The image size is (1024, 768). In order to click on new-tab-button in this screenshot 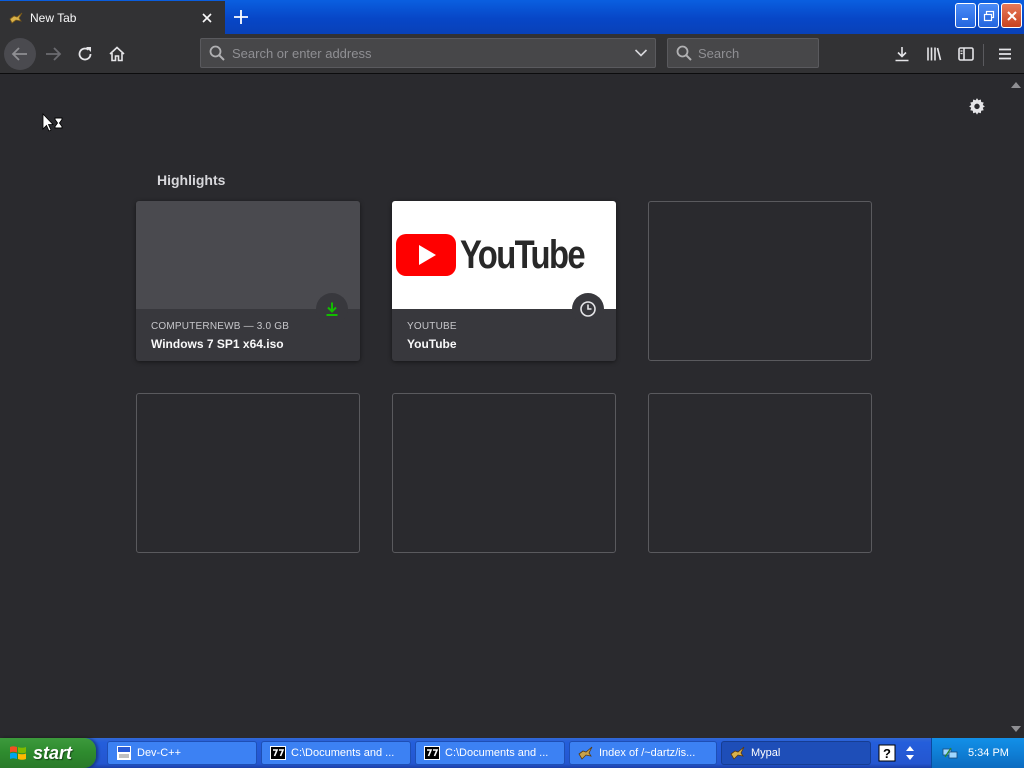, I will do `click(241, 17)`.